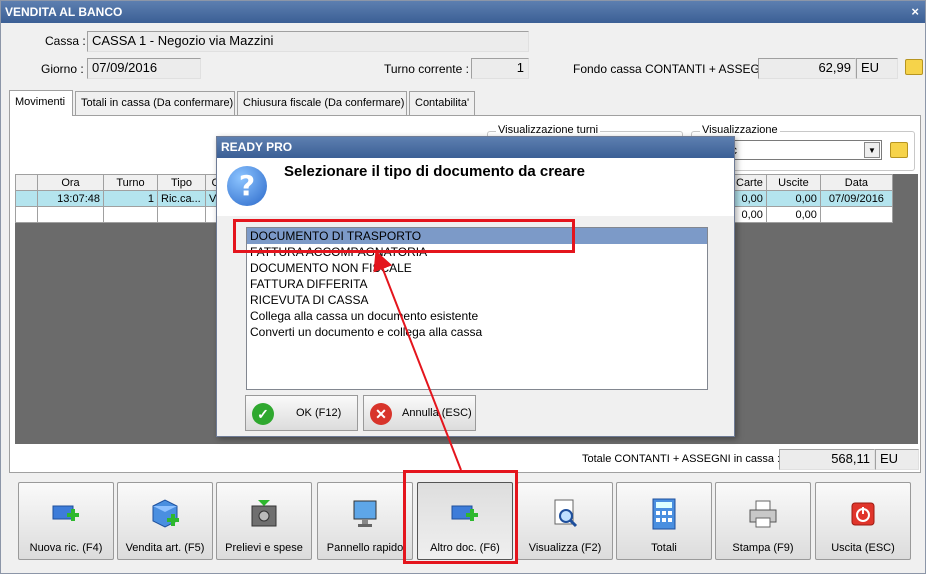 The width and height of the screenshot is (926, 574). What do you see at coordinates (404, 236) in the screenshot?
I see `highlight-selected-option` at bounding box center [404, 236].